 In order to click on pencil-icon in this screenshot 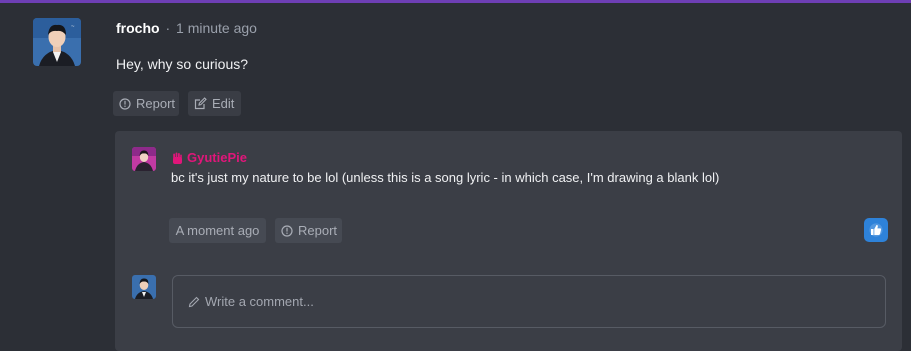, I will do `click(194, 301)`.